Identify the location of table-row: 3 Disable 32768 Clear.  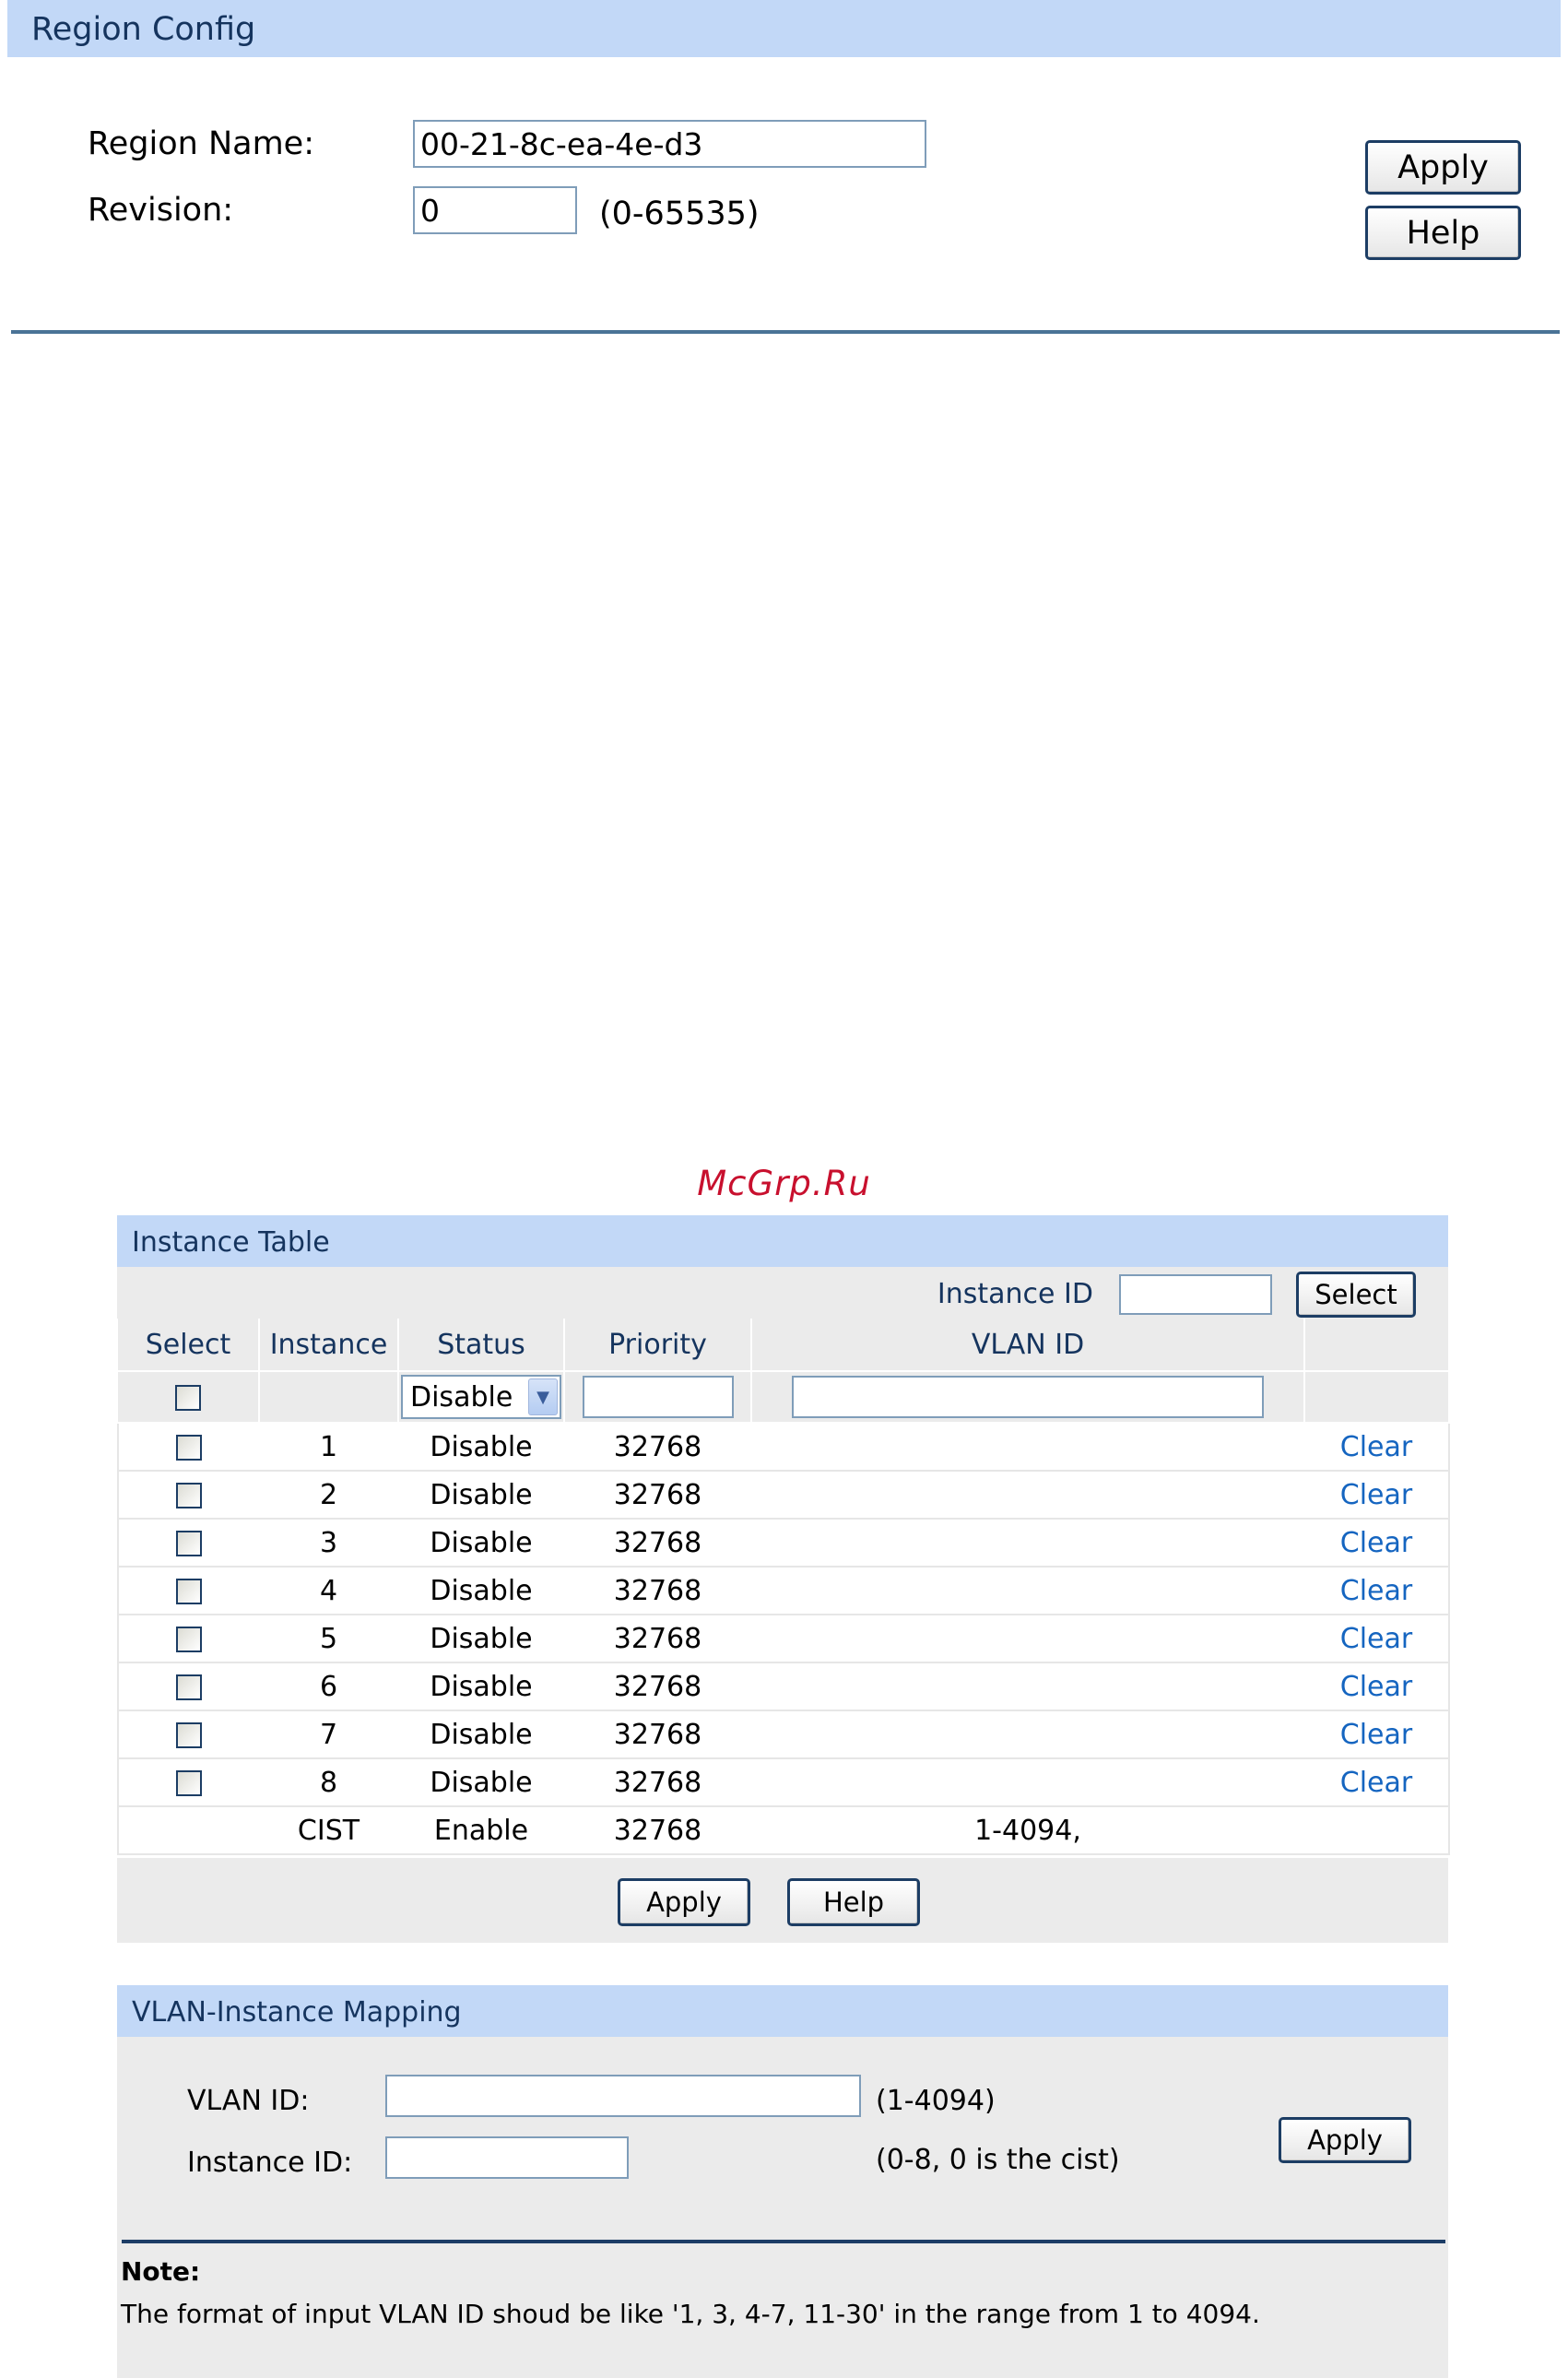
(784, 1544).